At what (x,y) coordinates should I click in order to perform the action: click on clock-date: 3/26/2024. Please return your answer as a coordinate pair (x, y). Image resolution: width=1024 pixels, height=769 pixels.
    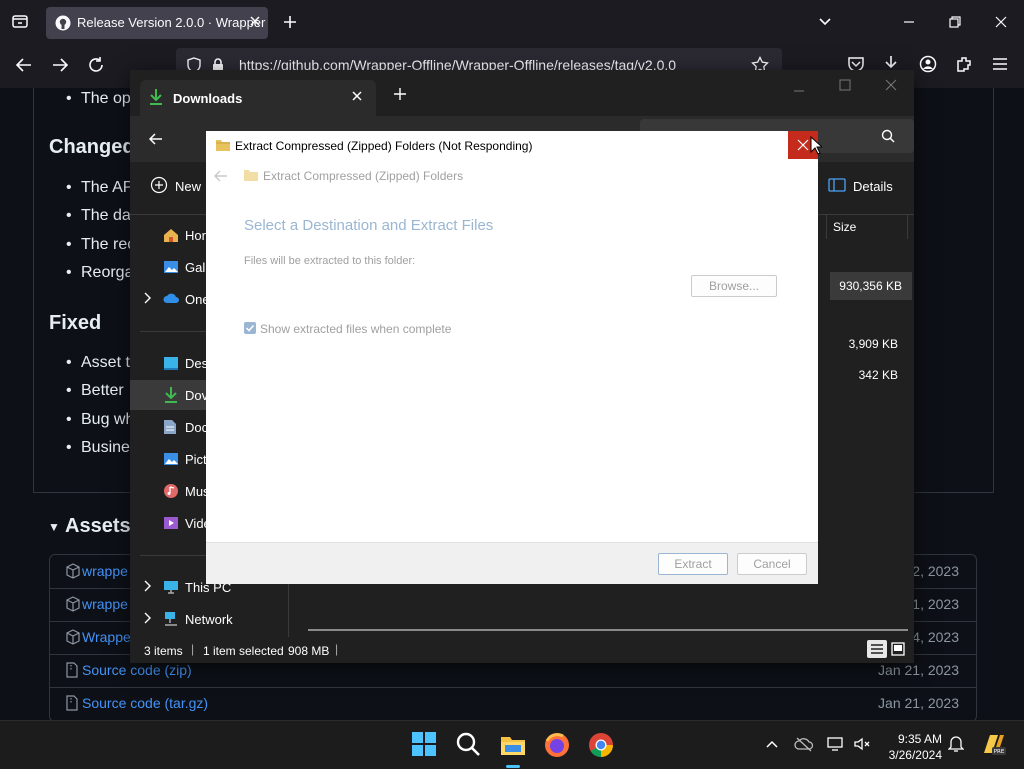
    Looking at the image, I should click on (913, 755).